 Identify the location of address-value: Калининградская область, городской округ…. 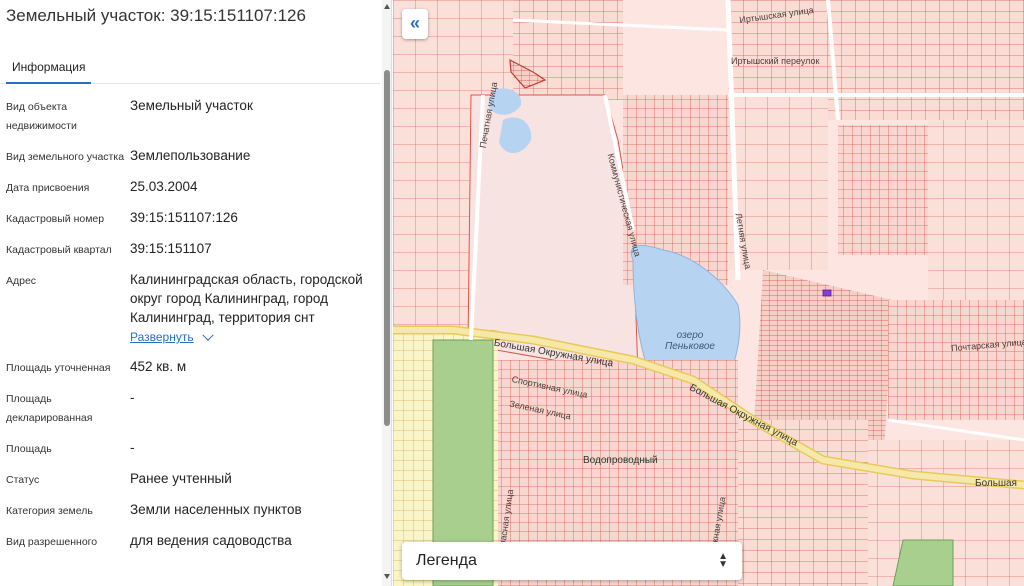
(246, 298).